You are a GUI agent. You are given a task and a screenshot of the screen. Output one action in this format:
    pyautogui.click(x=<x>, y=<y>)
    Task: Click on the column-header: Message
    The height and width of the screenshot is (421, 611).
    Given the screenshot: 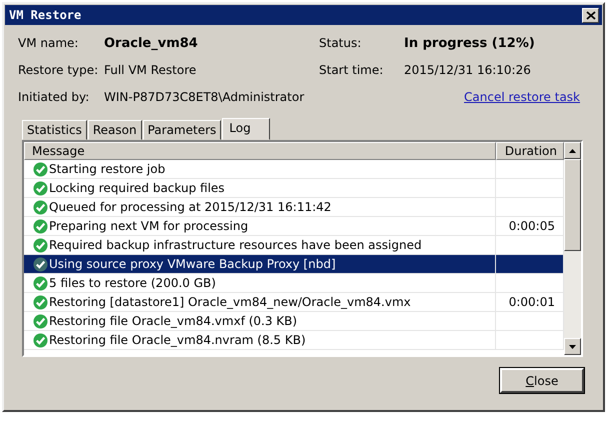 What is the action you would take?
    pyautogui.click(x=260, y=151)
    